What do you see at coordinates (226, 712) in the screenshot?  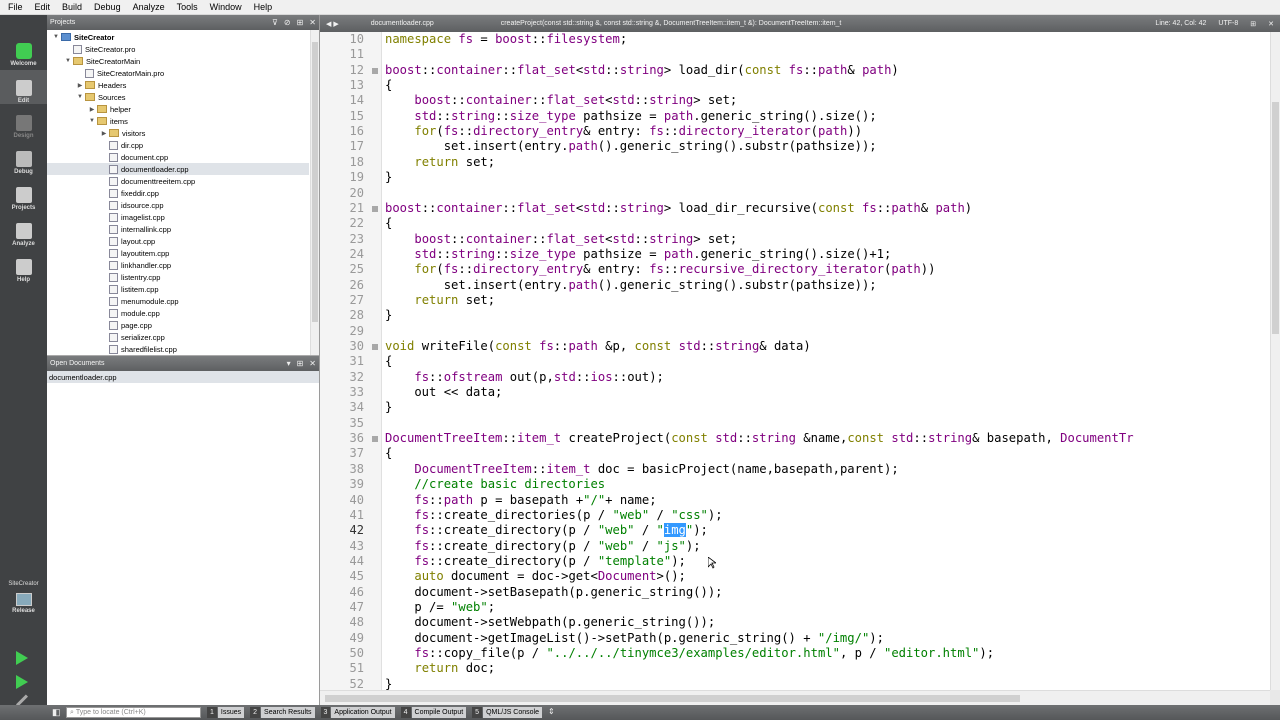 I see `output-pane-issues: 1 Issues` at bounding box center [226, 712].